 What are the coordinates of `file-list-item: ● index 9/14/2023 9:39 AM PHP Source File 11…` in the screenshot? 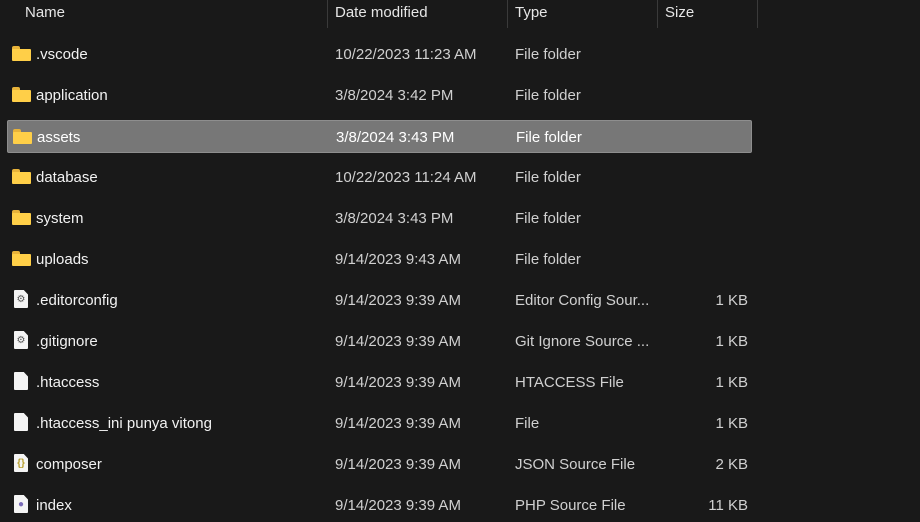 It's located at (379, 505).